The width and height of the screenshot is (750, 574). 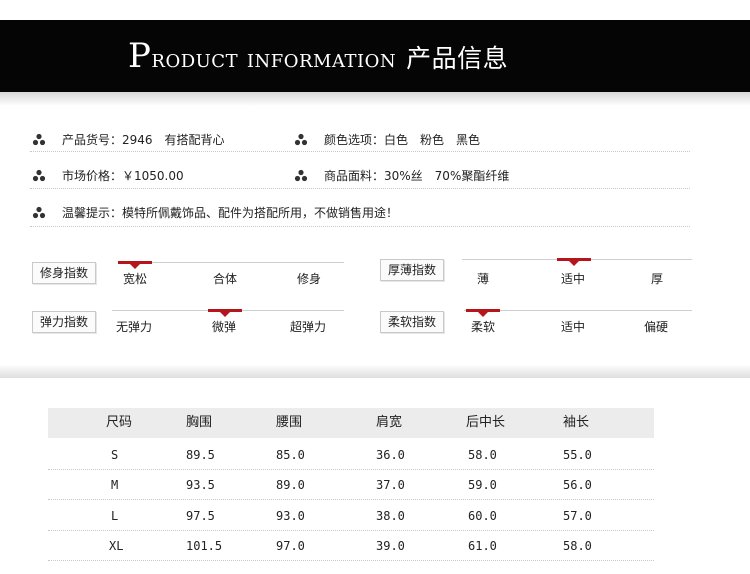 I want to click on softness-option-medium: 适中, so click(x=573, y=327).